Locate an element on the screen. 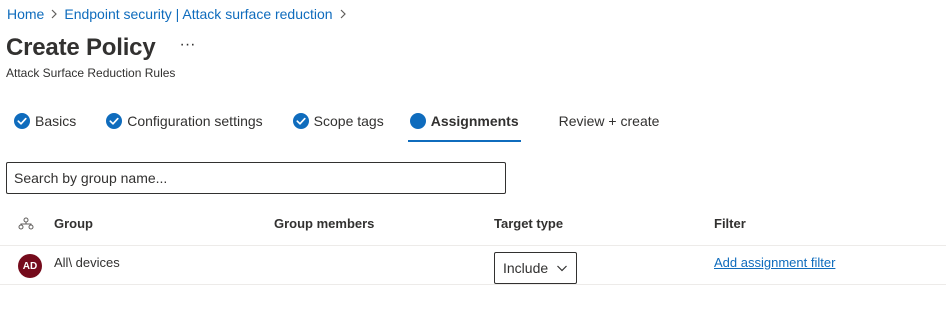 The width and height of the screenshot is (946, 317). column-header-group-members: Group members is located at coordinates (324, 223).